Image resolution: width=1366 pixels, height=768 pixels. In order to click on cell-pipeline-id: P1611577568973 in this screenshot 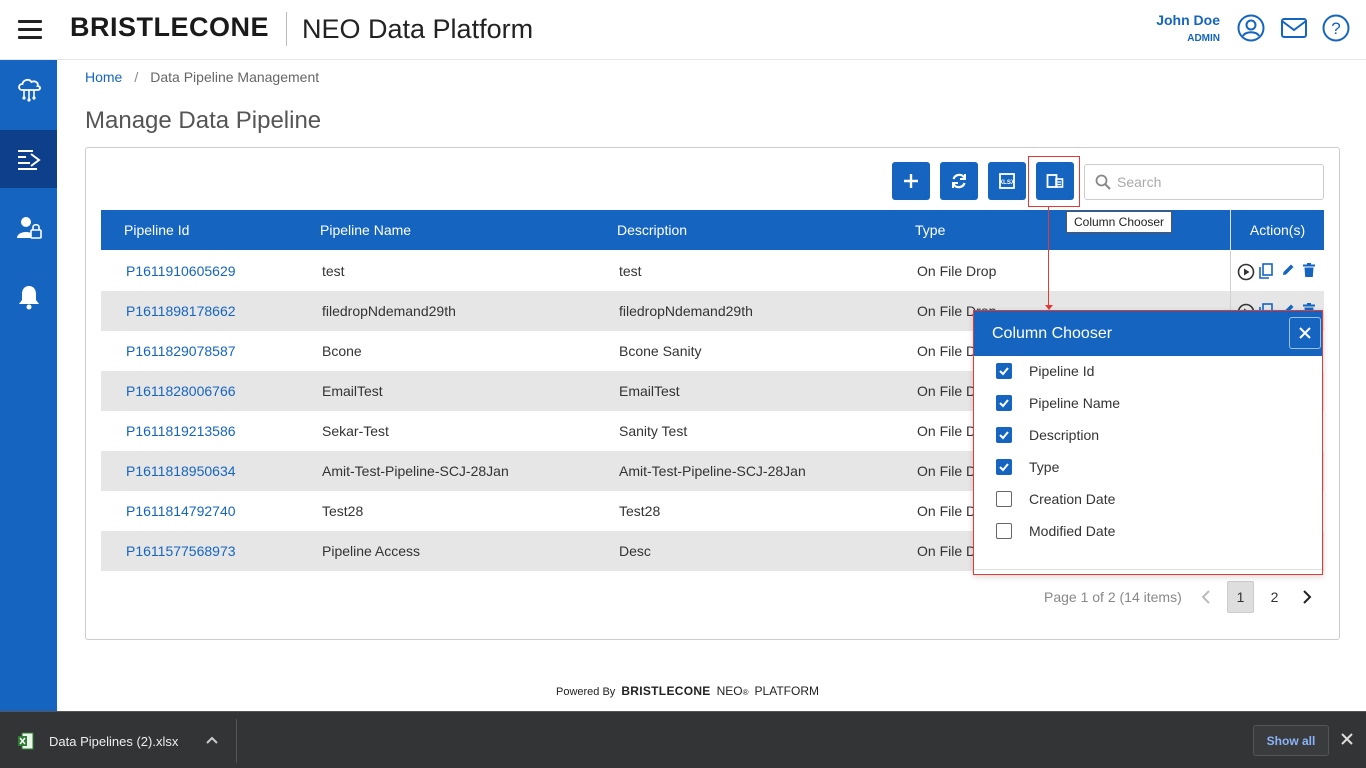, I will do `click(181, 551)`.